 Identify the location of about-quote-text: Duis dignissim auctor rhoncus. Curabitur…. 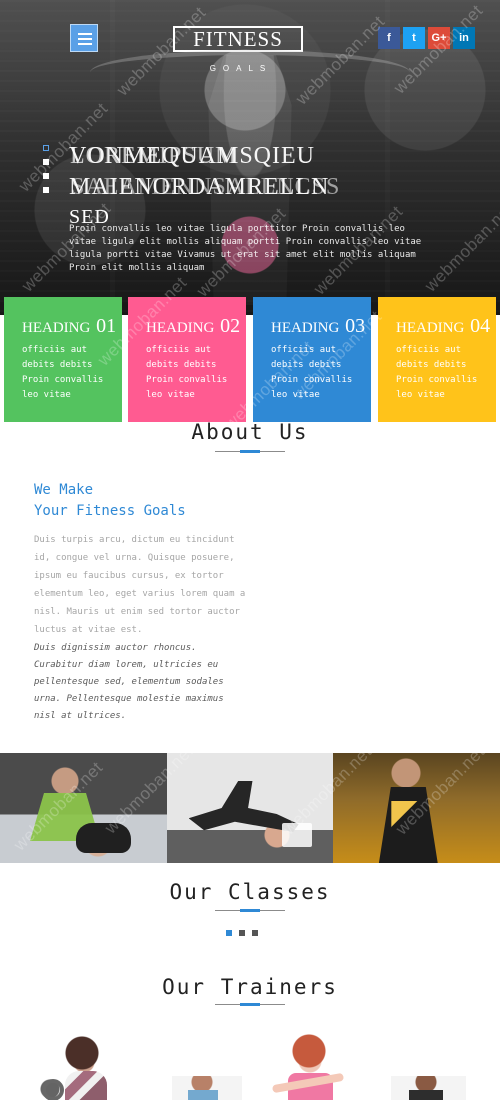
(129, 682).